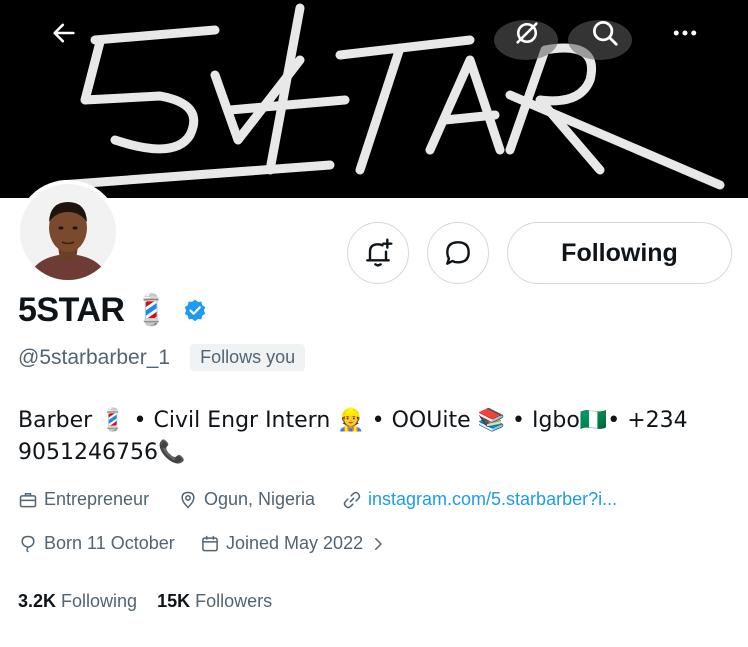 This screenshot has height=647, width=748. What do you see at coordinates (151, 310) in the screenshot?
I see `barber-pole-emoji: 💈` at bounding box center [151, 310].